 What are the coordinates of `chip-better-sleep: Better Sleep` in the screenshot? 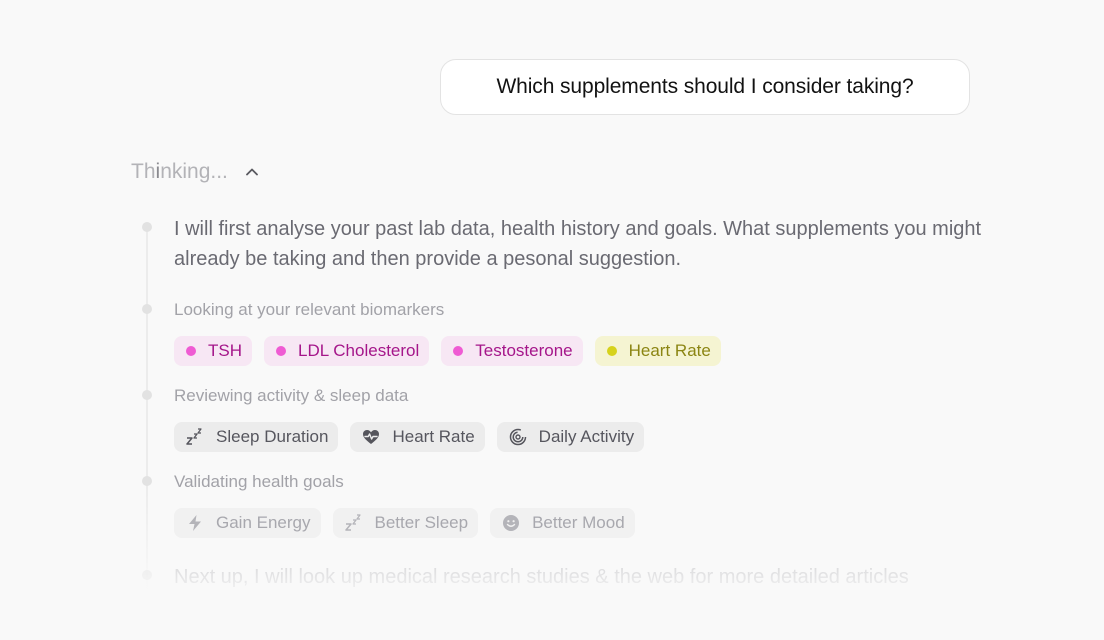 It's located at (405, 523).